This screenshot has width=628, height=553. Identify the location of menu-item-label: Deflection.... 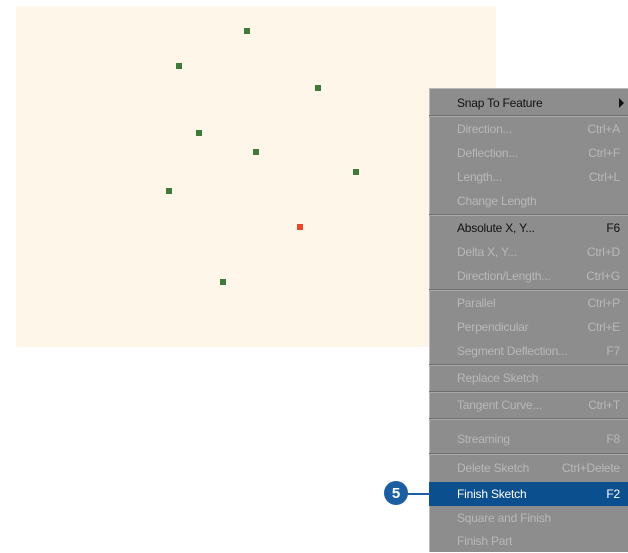
(487, 153).